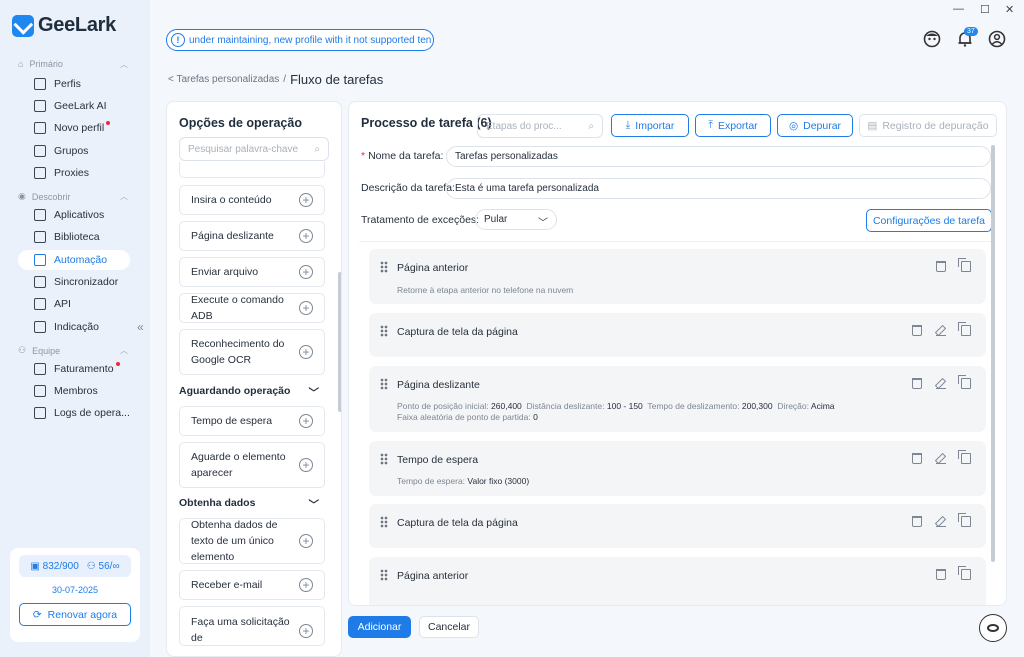 The image size is (1024, 657). I want to click on collapse-sidebar-icon: «, so click(140, 327).